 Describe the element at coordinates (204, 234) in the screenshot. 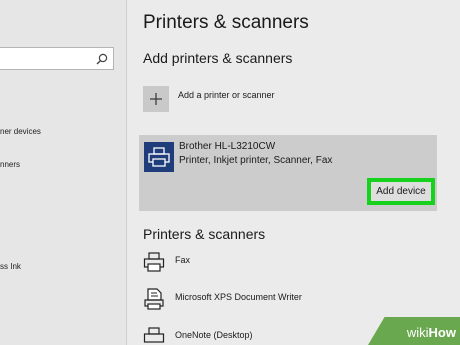

I see `installed-section-heading: Printers & scanners` at that location.